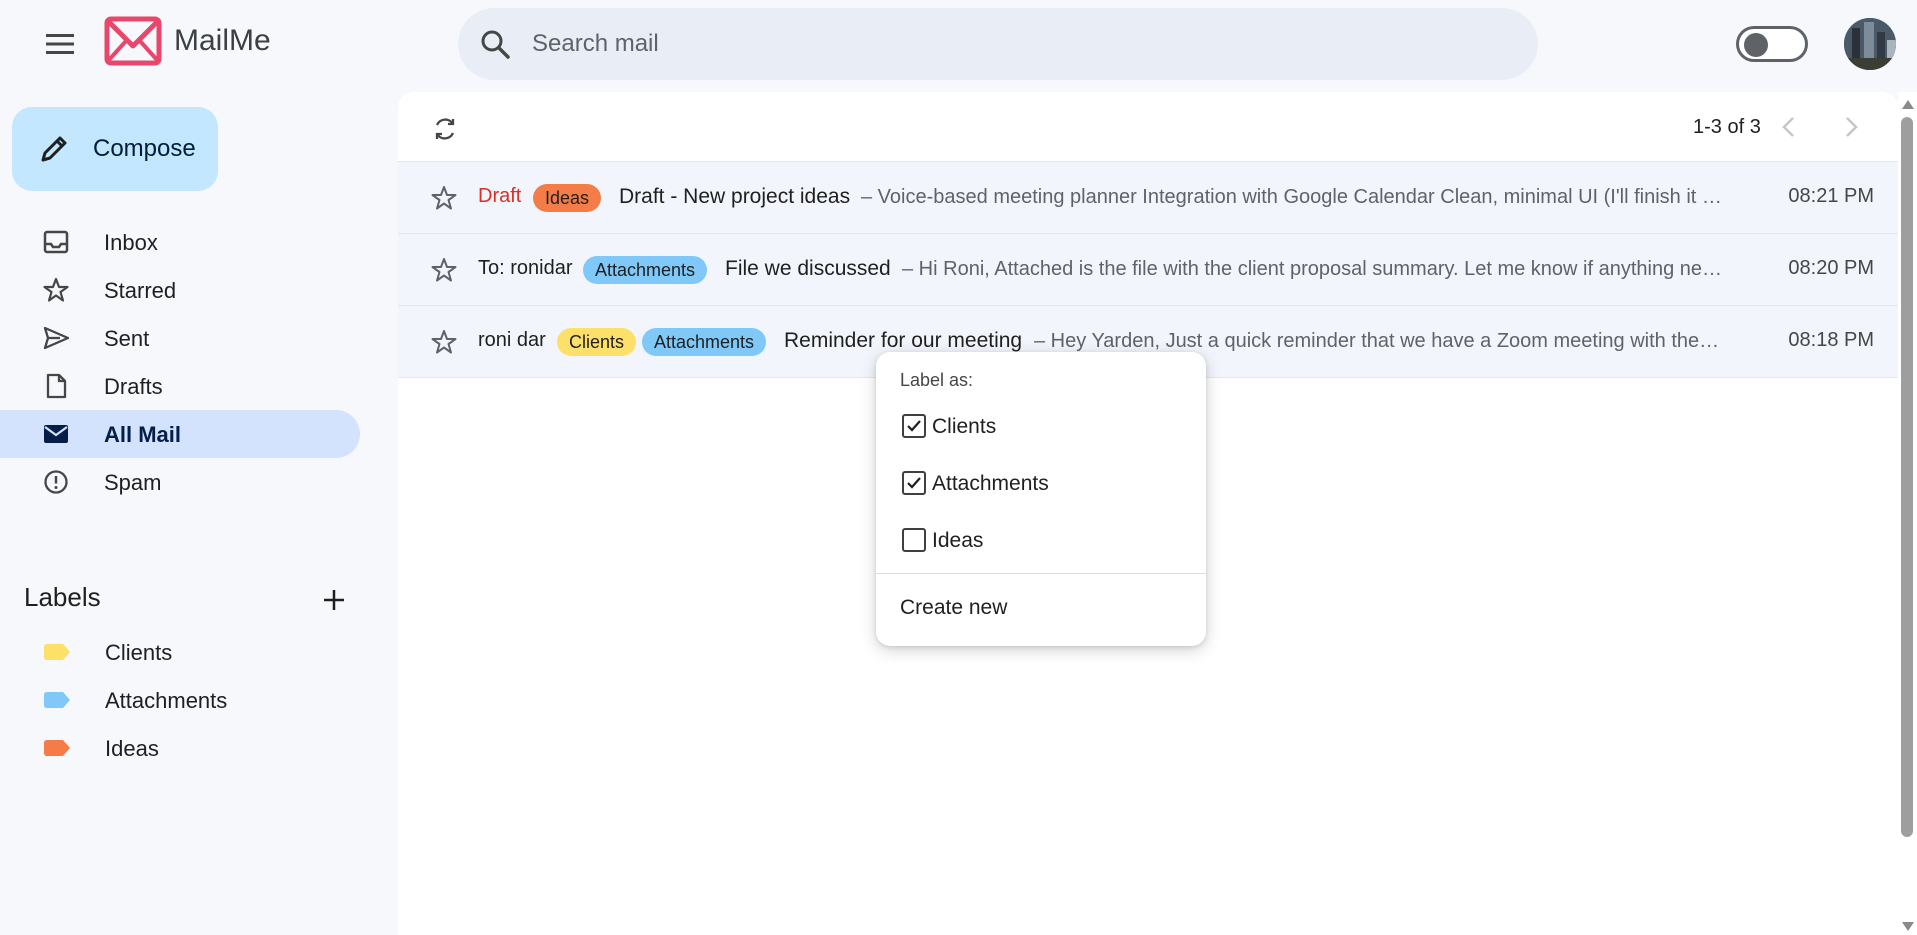 The height and width of the screenshot is (935, 1917). Describe the element at coordinates (133, 482) in the screenshot. I see `sidebar-item-label: Spam` at that location.